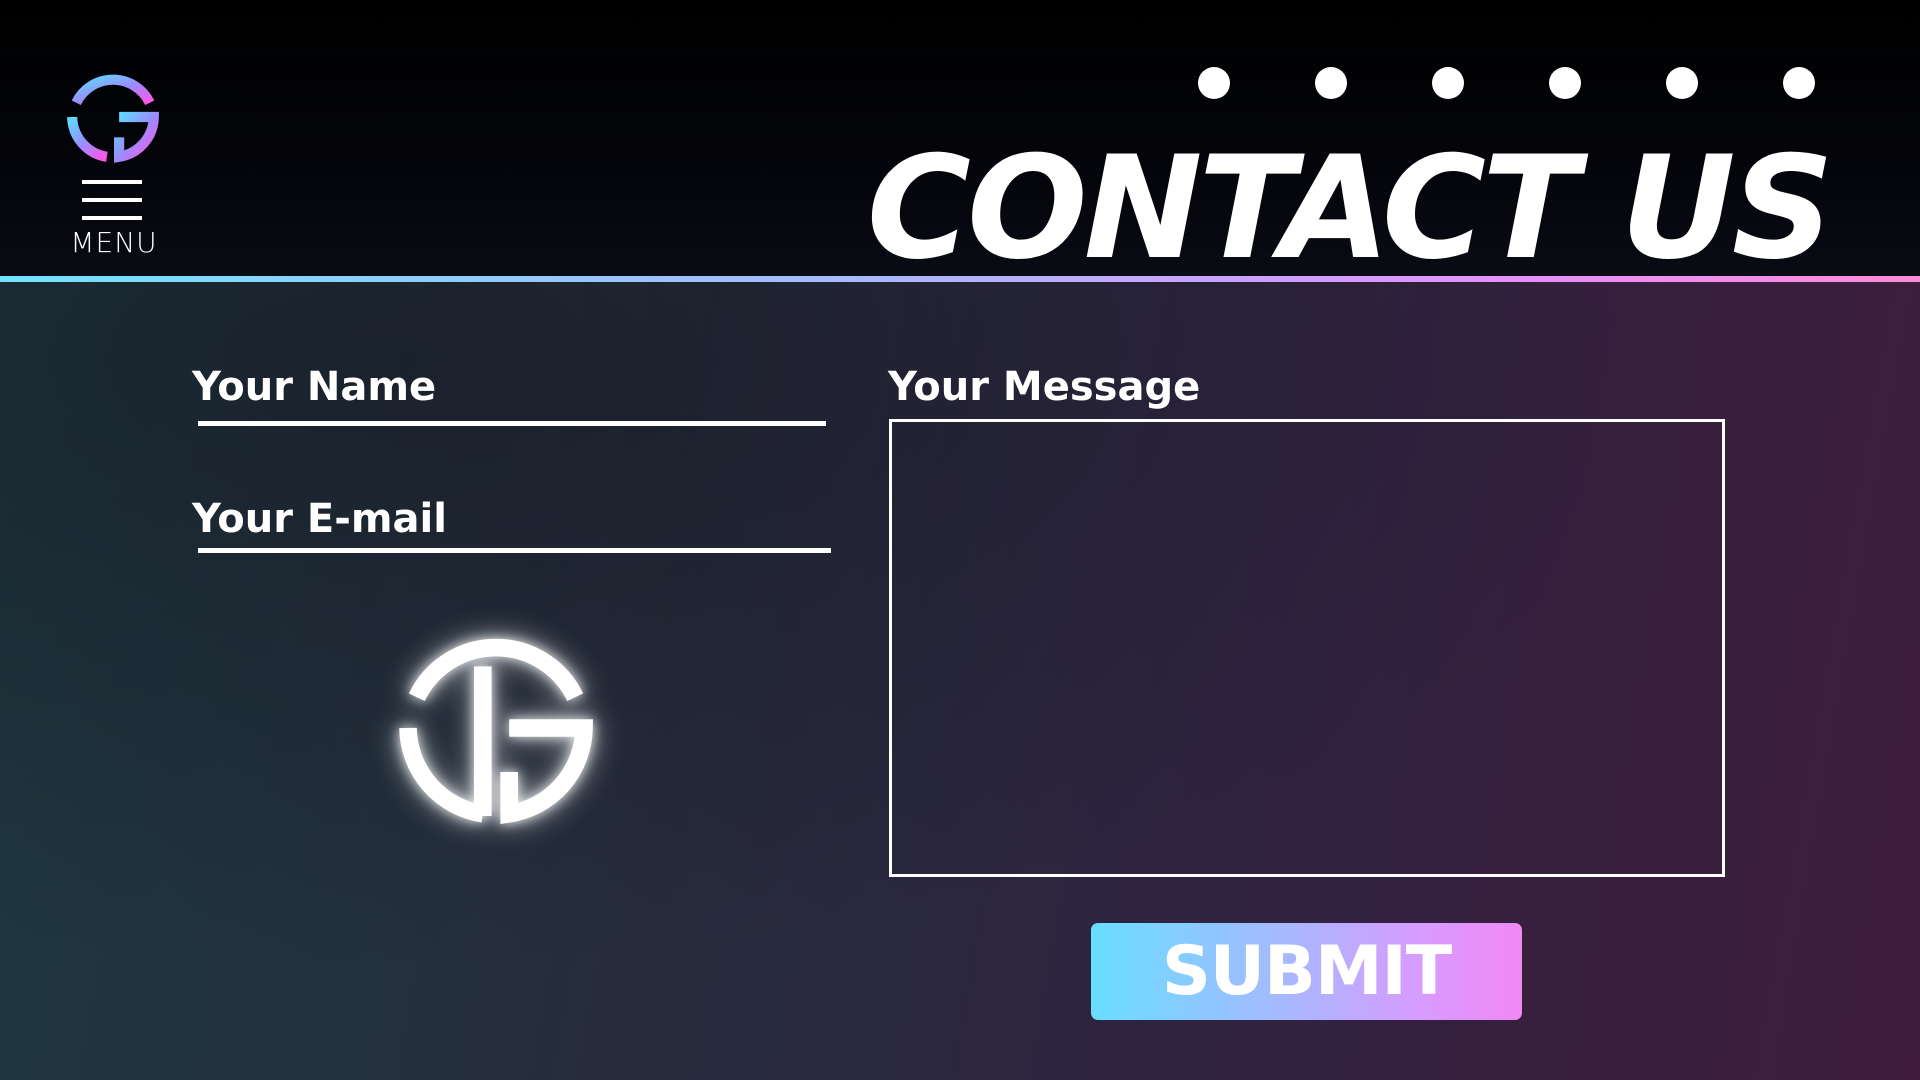  I want to click on name-input, so click(512, 404).